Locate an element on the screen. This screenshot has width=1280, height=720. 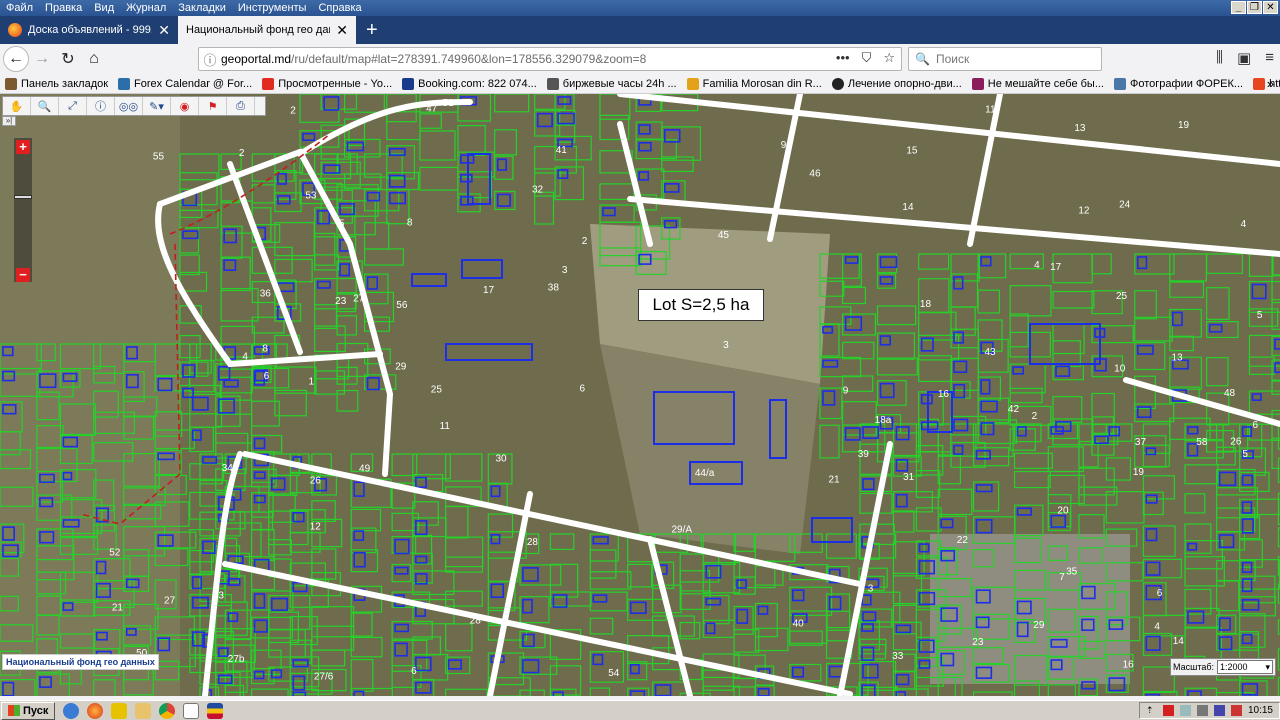
forward-button: → is located at coordinates (42, 59).